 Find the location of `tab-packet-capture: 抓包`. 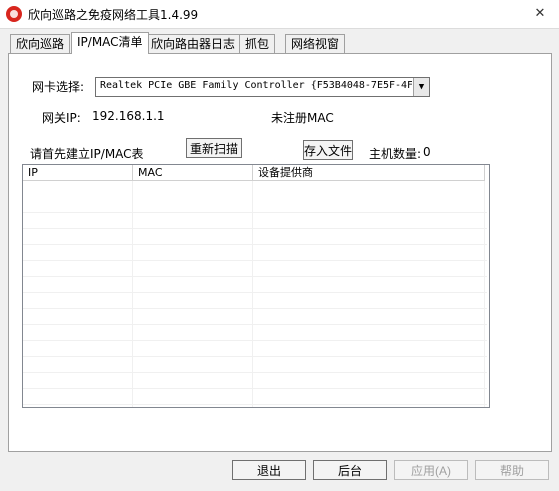

tab-packet-capture: 抓包 is located at coordinates (257, 43).